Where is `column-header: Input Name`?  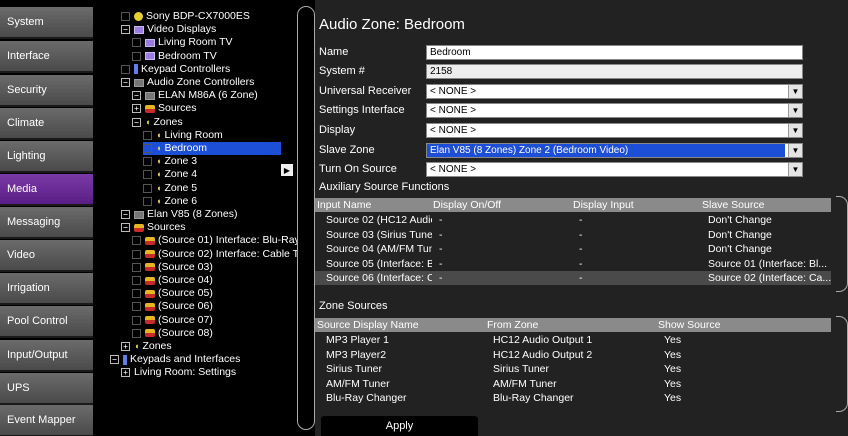 column-header: Input Name is located at coordinates (344, 205).